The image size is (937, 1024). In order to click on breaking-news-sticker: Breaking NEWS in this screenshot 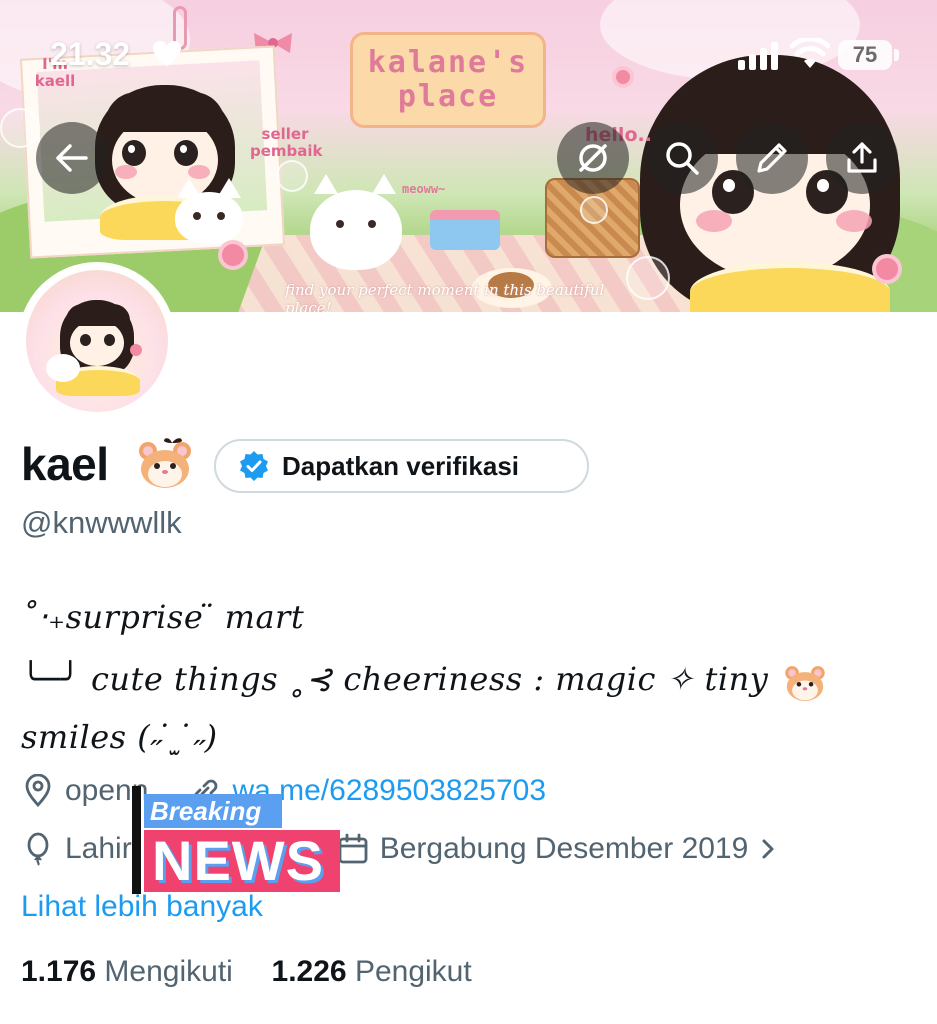, I will do `click(237, 840)`.